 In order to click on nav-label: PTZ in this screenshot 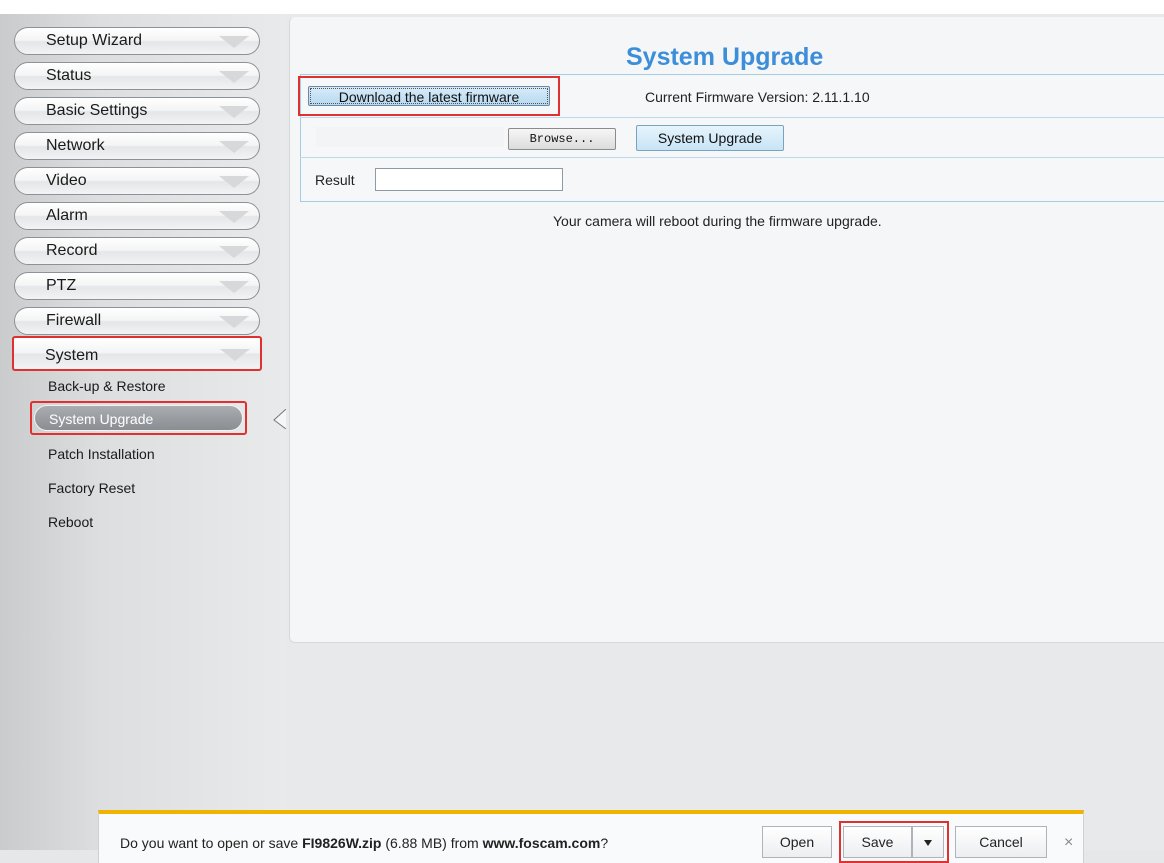, I will do `click(61, 285)`.